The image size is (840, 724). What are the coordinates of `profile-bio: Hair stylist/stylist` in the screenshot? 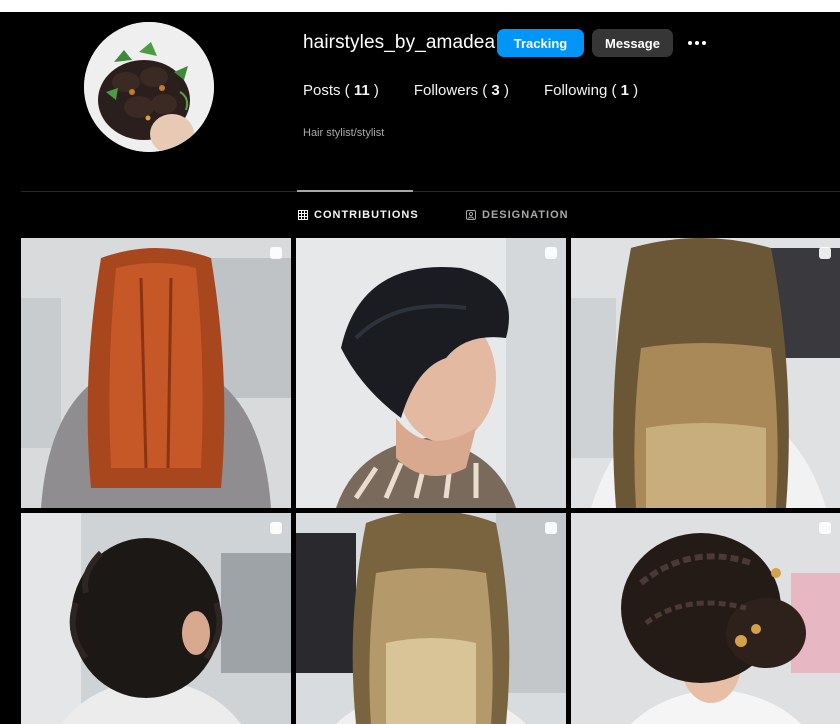 It's located at (344, 133).